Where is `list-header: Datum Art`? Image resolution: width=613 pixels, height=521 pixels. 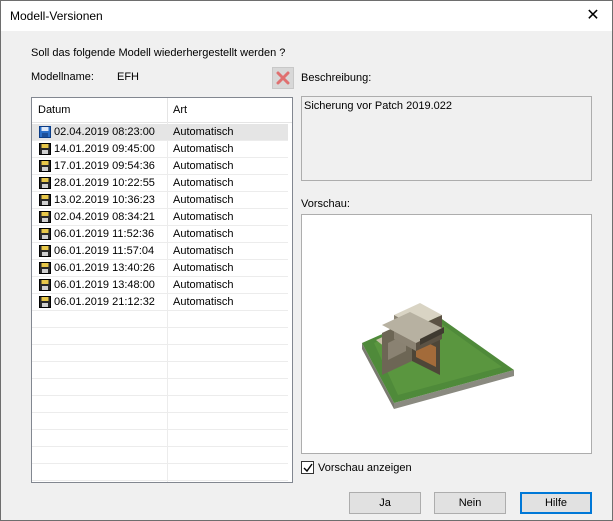 list-header: Datum Art is located at coordinates (162, 110).